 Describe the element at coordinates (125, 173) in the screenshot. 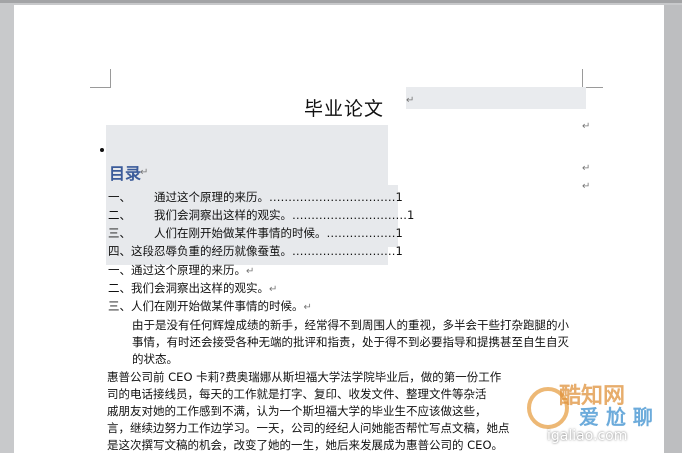

I see `toc-heading: 目录` at that location.